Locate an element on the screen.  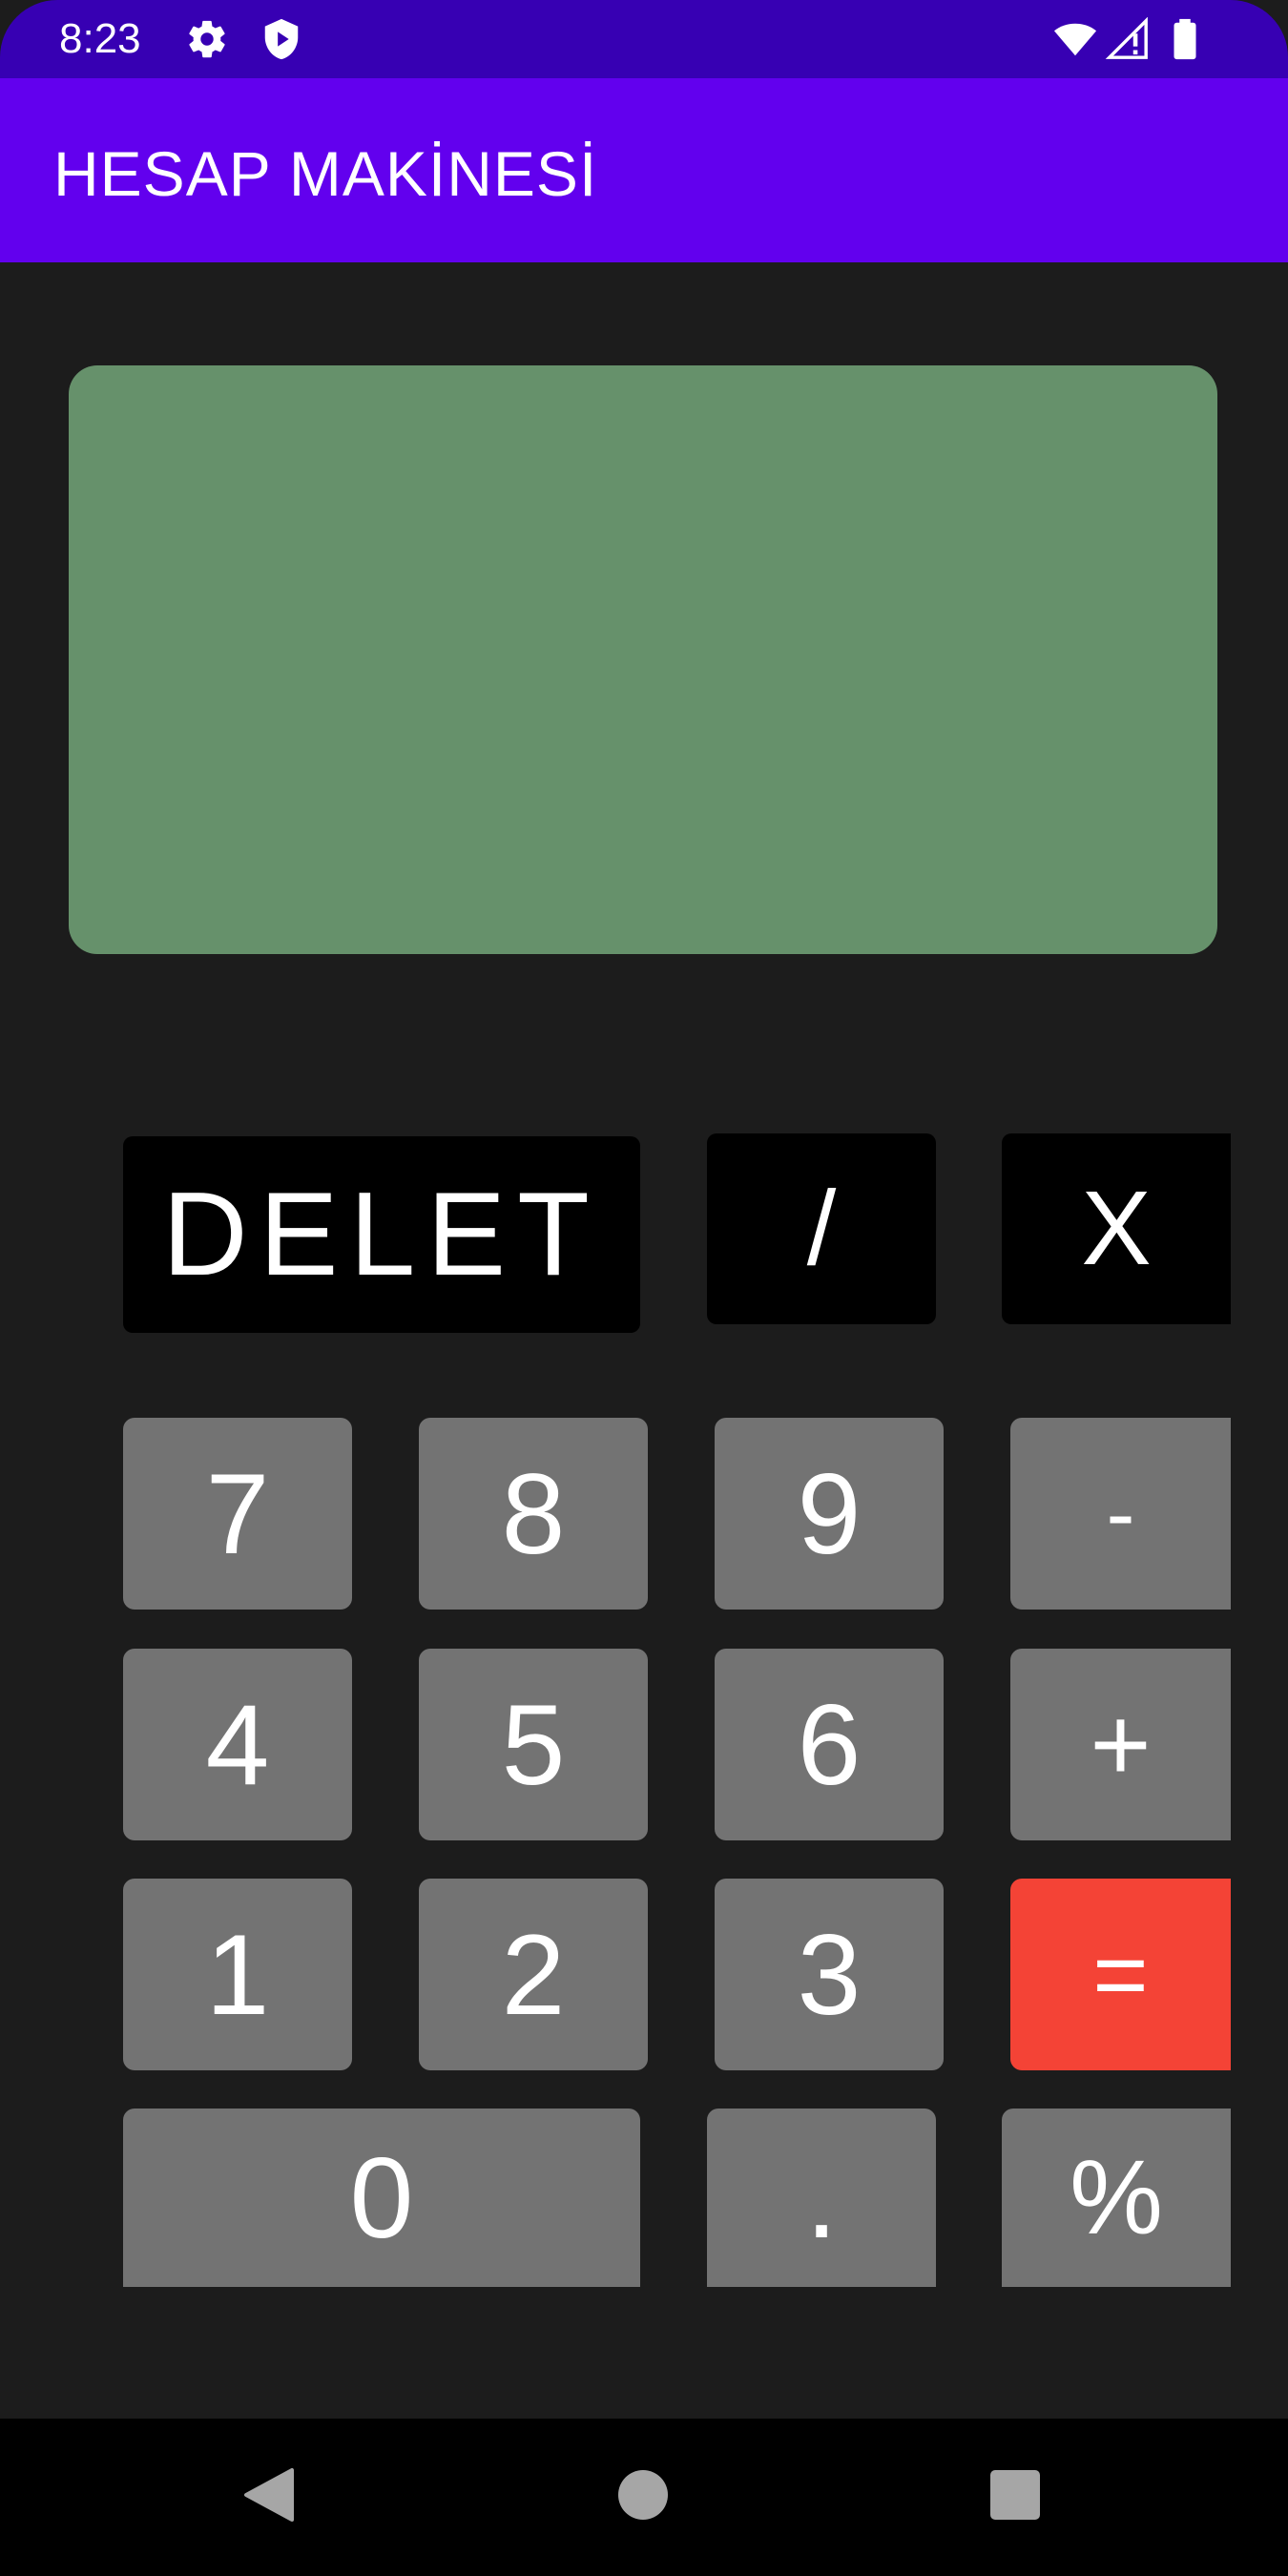
shield-play-icon is located at coordinates (281, 39).